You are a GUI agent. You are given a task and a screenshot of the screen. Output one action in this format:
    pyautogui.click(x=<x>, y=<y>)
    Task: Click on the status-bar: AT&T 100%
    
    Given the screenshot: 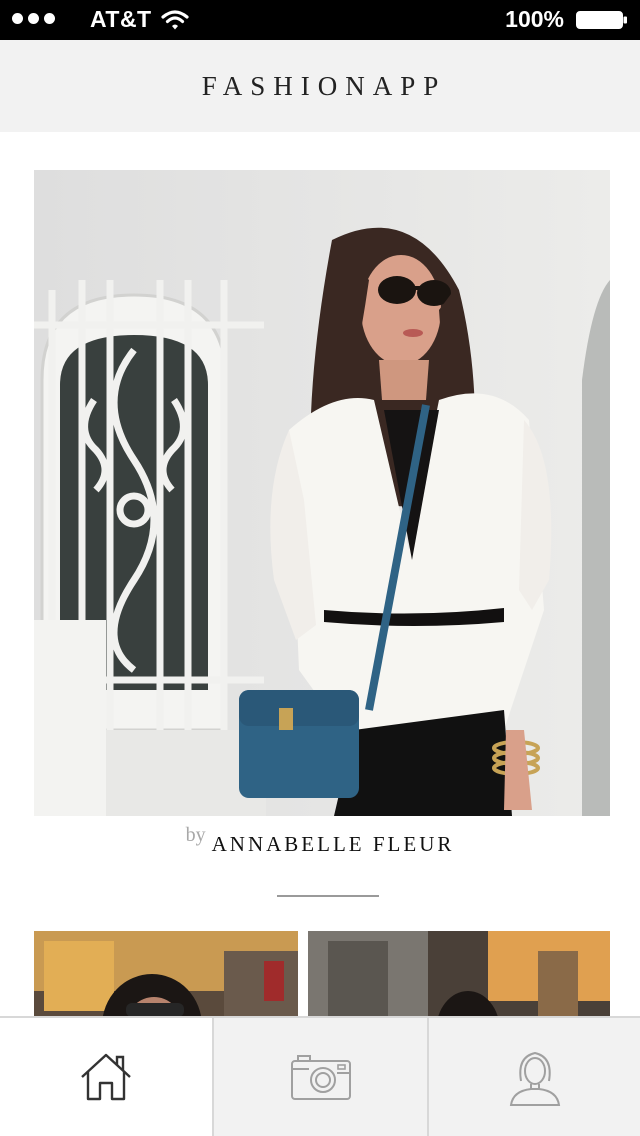 What is the action you would take?
    pyautogui.click(x=320, y=20)
    